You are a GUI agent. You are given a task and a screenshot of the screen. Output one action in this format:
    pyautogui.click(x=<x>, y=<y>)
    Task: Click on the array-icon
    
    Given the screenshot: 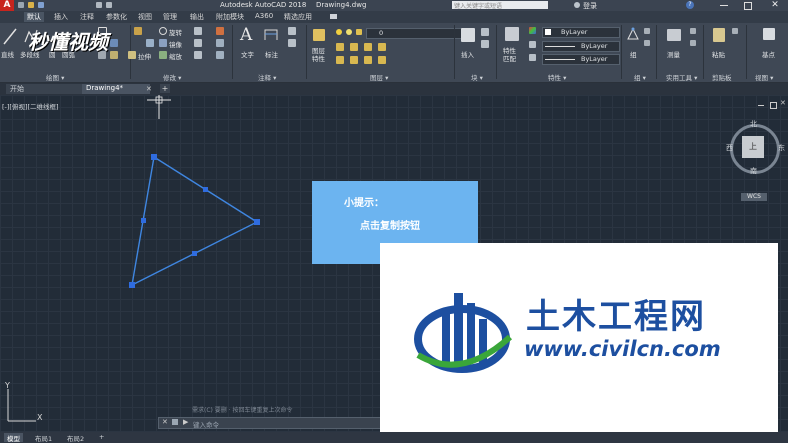 What is the action you would take?
    pyautogui.click(x=198, y=55)
    